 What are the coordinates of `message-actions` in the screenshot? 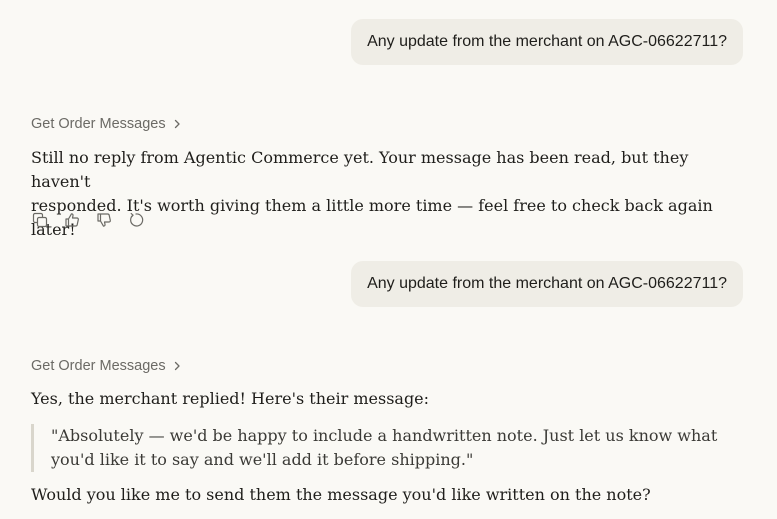 It's located at (88, 222).